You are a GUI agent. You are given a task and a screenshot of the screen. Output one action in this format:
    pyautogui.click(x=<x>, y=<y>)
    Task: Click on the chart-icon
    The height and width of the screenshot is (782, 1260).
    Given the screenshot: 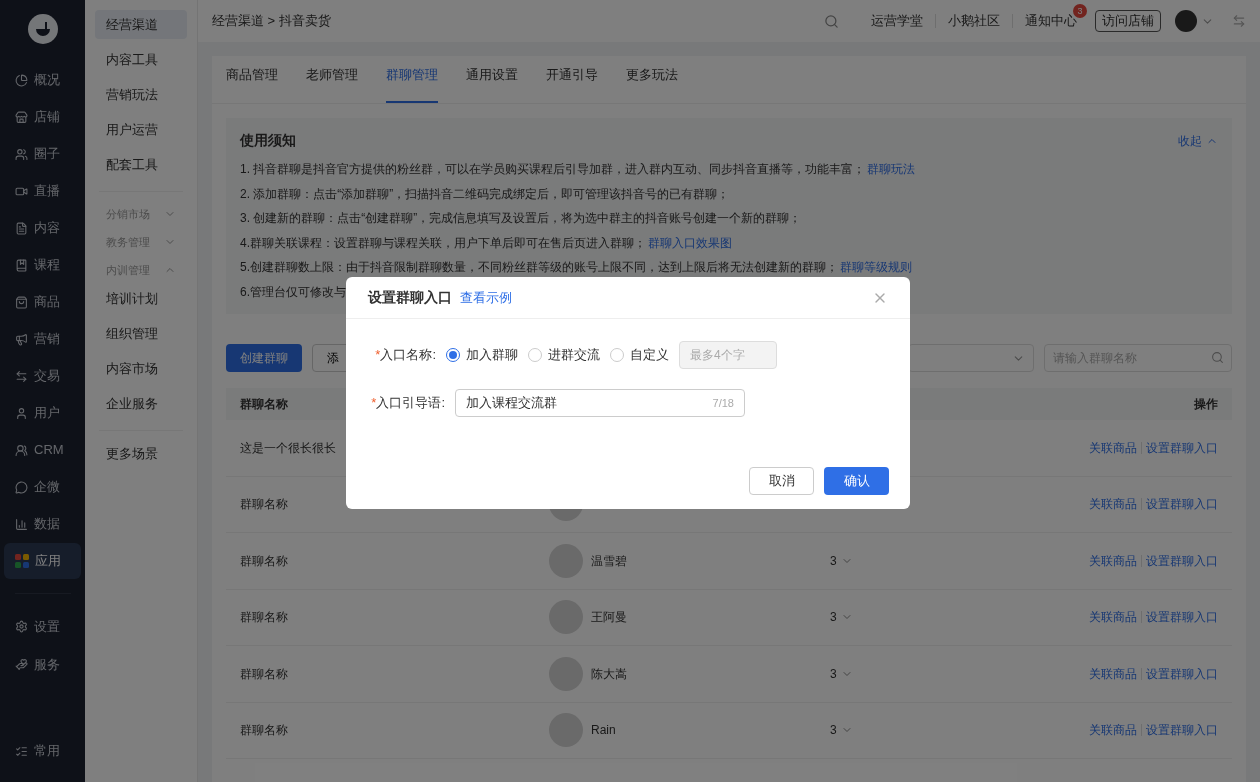 What is the action you would take?
    pyautogui.click(x=21, y=524)
    